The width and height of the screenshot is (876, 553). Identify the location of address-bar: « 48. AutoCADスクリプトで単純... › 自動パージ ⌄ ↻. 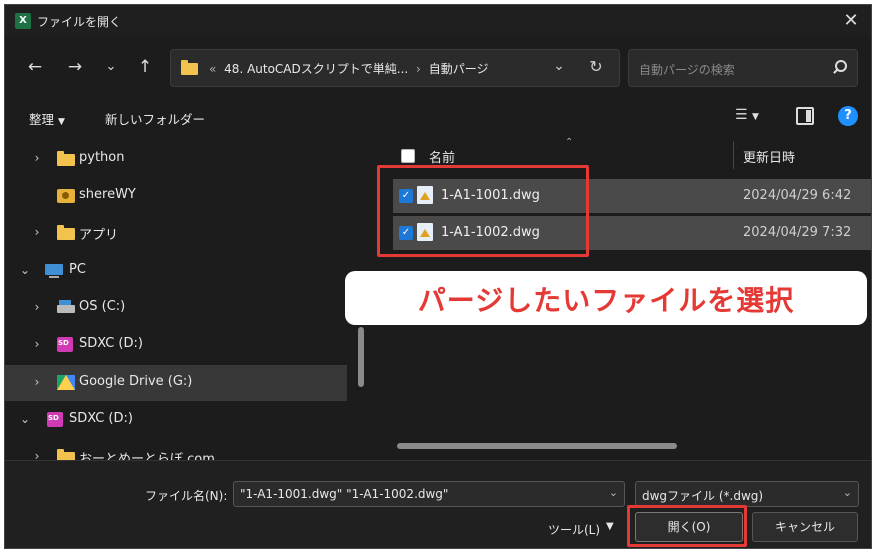
(395, 68).